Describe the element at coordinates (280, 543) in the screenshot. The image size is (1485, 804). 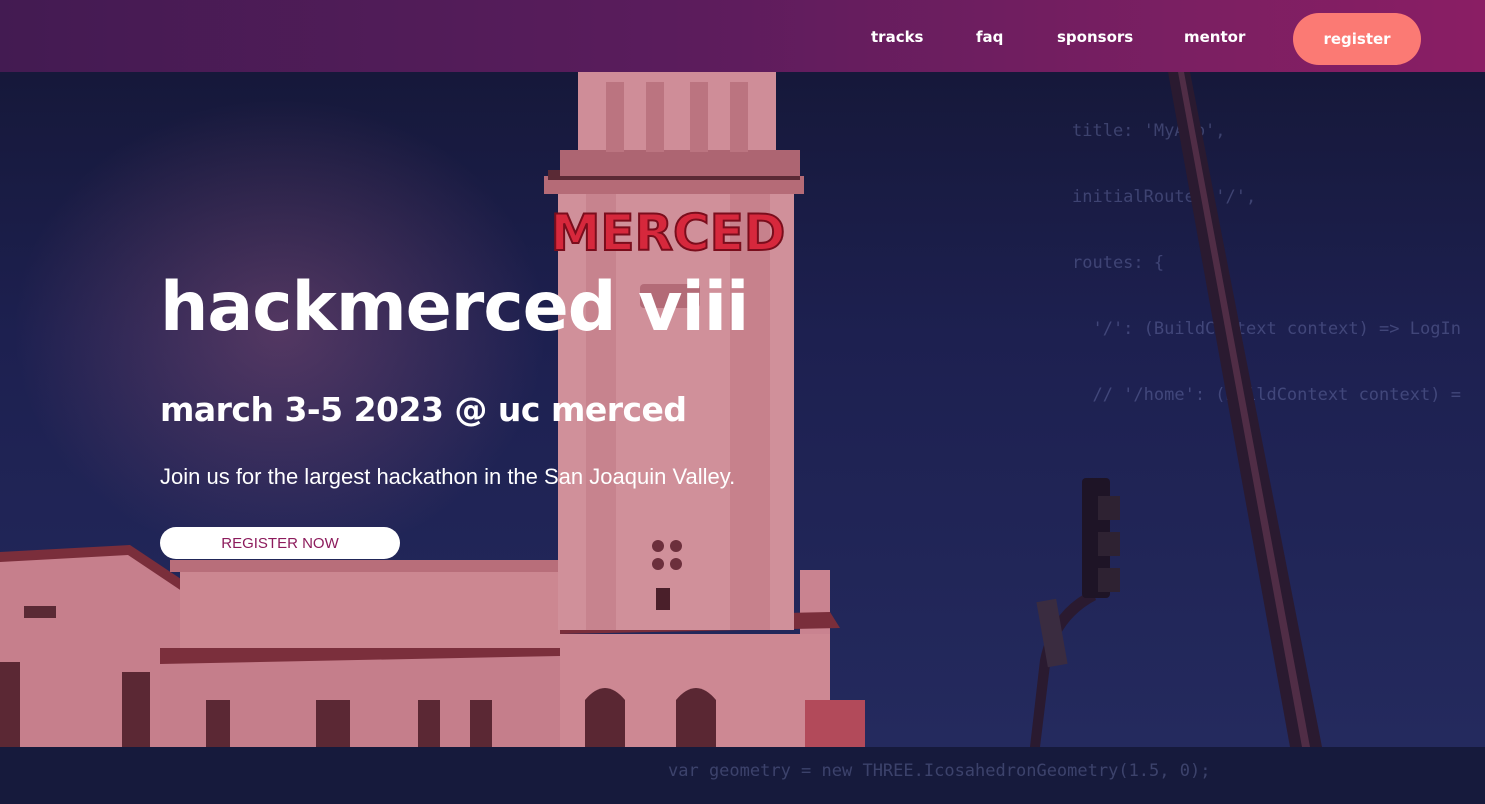
I see `register-now-button: REGISTER NOW` at that location.